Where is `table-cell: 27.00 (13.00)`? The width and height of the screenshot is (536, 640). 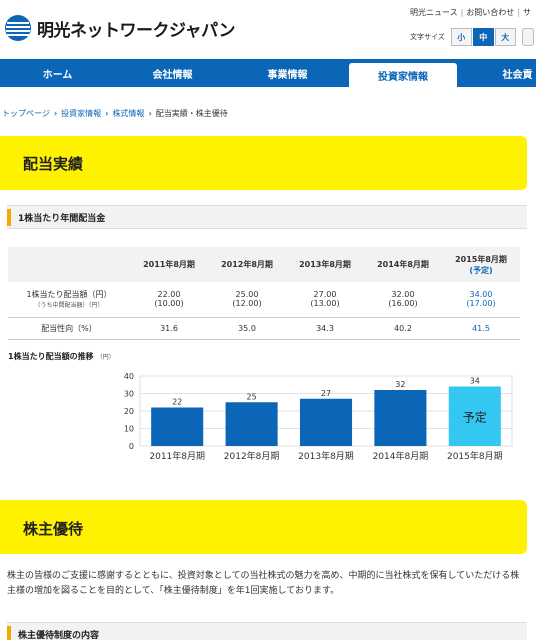
table-cell: 27.00 (13.00) is located at coordinates (325, 299).